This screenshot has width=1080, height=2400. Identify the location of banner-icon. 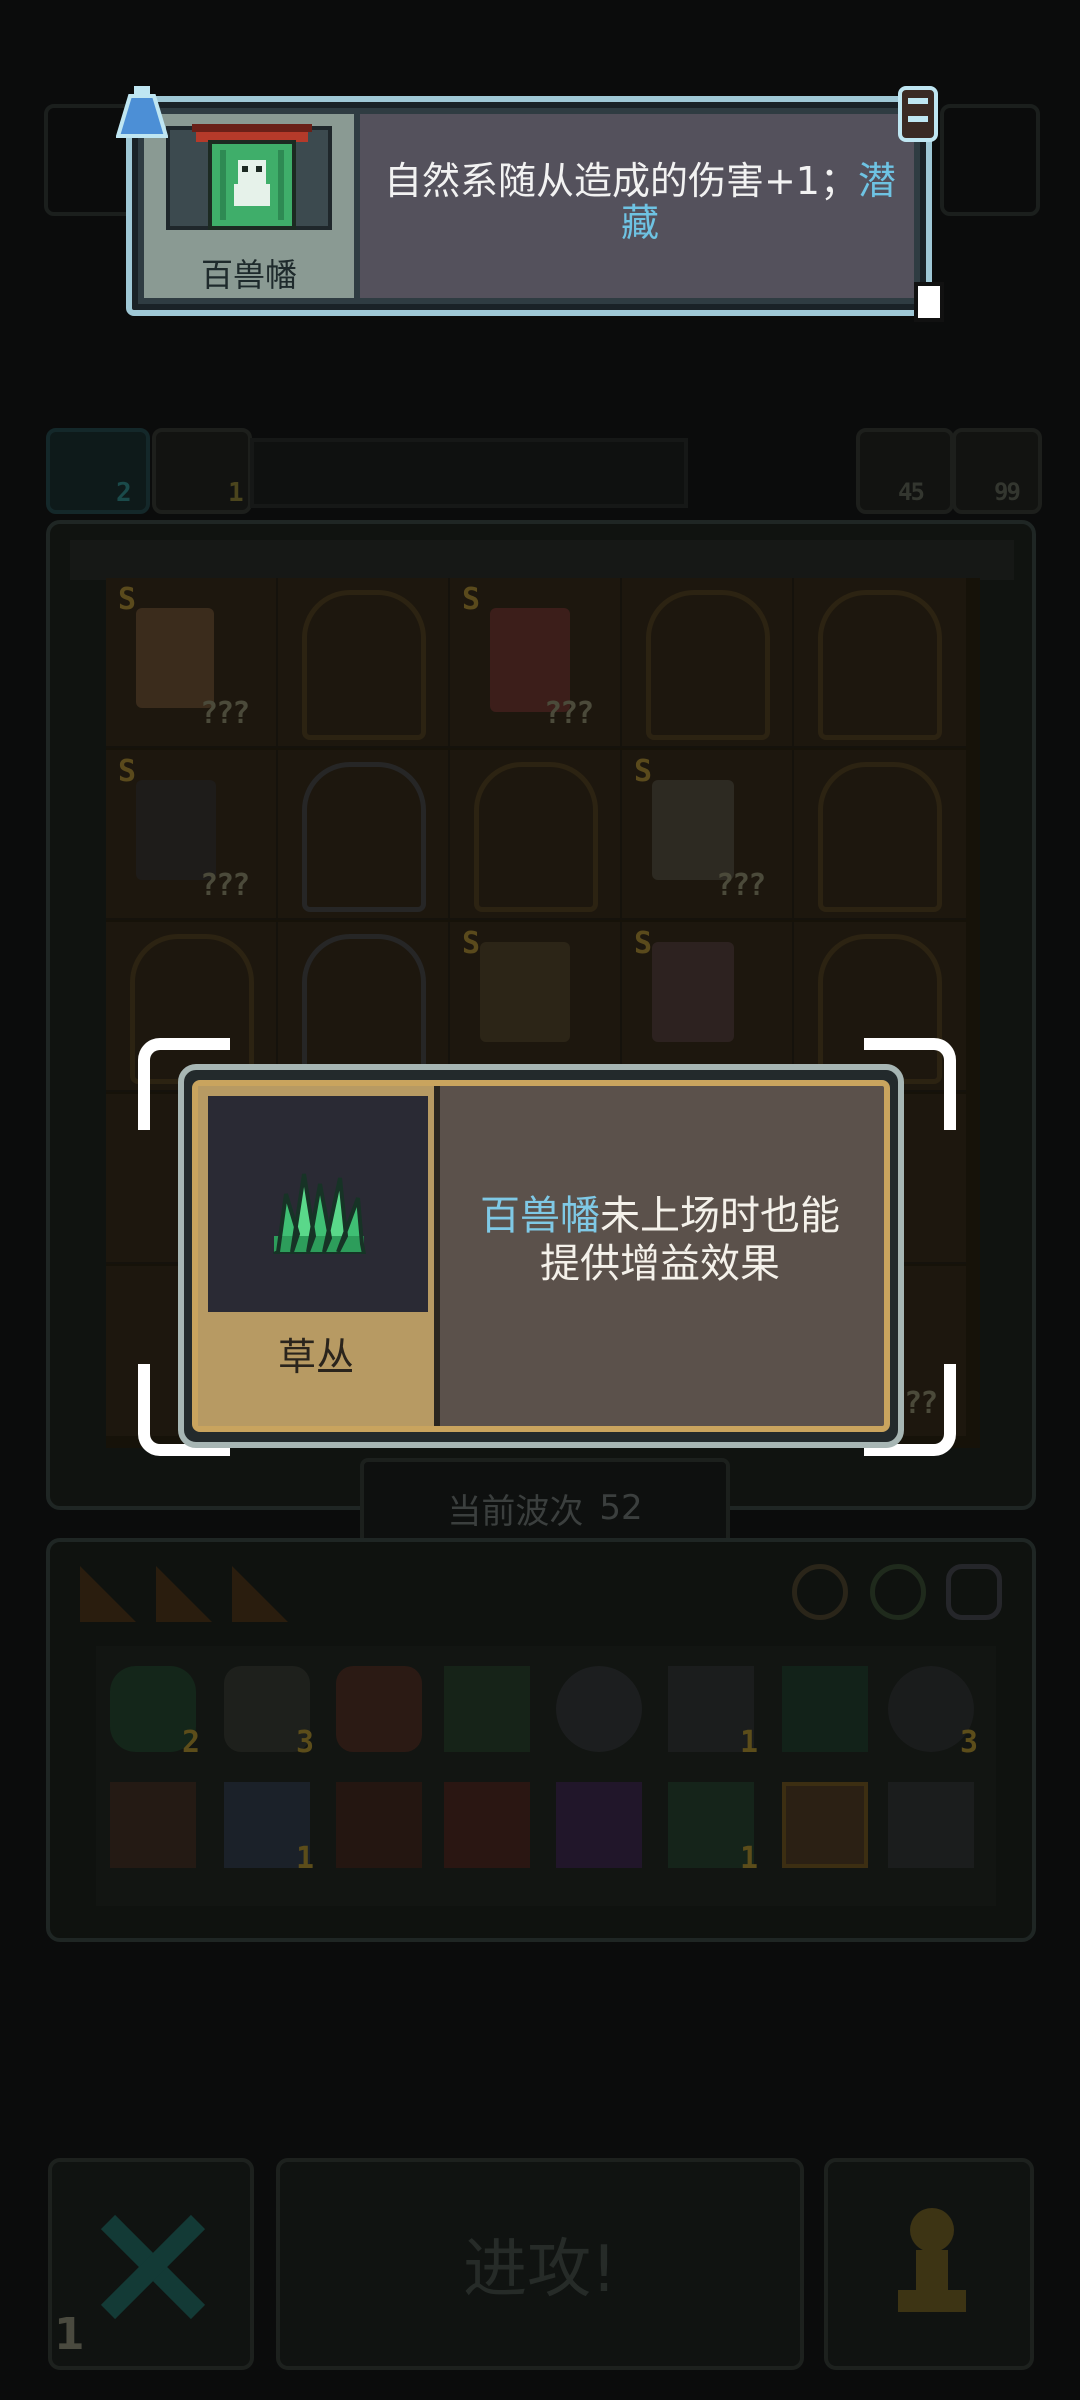
(252, 177).